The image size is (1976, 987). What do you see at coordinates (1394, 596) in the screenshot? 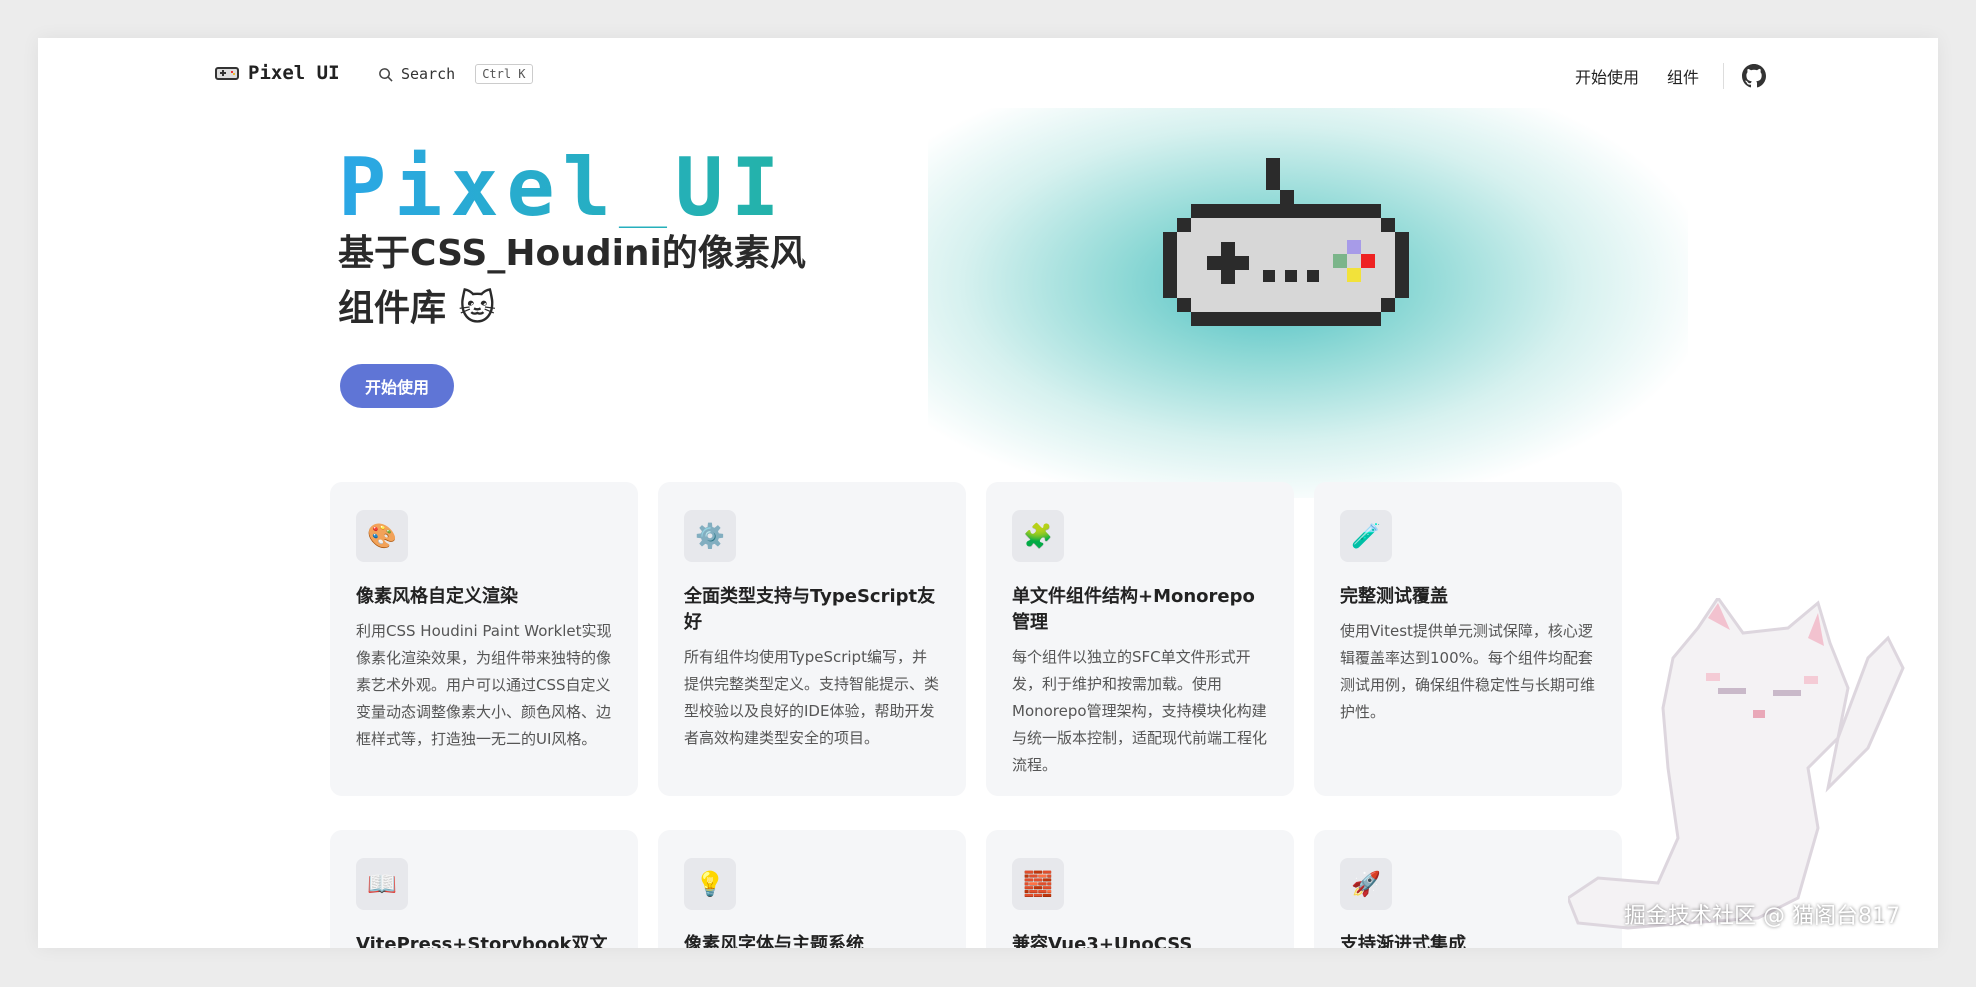
I see `feature-title: 完整测试覆盖` at bounding box center [1394, 596].